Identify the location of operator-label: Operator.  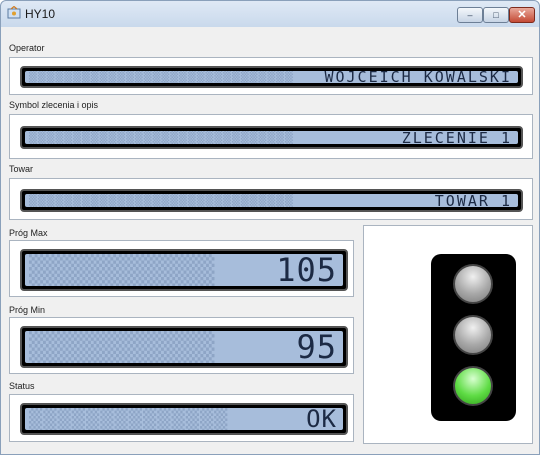
(27, 48).